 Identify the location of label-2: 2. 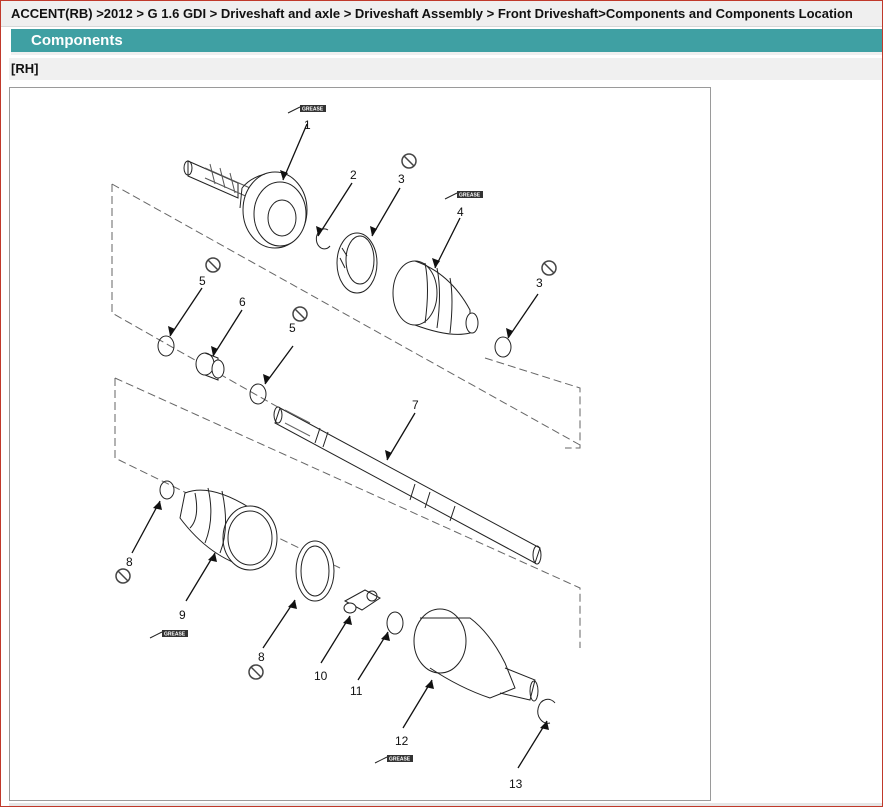
(353, 175).